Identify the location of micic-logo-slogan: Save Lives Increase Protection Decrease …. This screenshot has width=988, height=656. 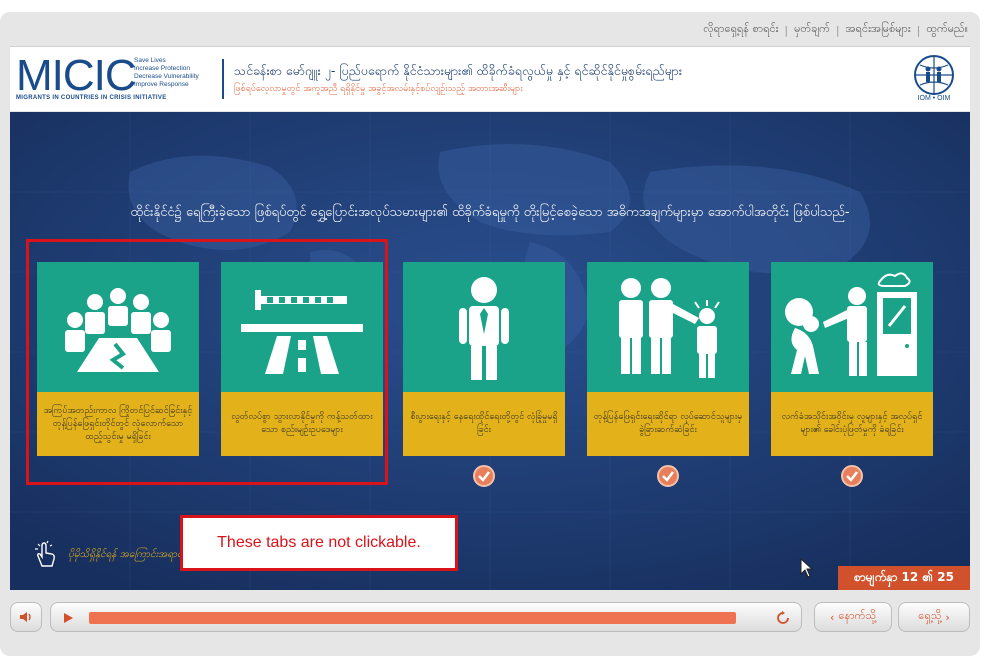
(166, 73).